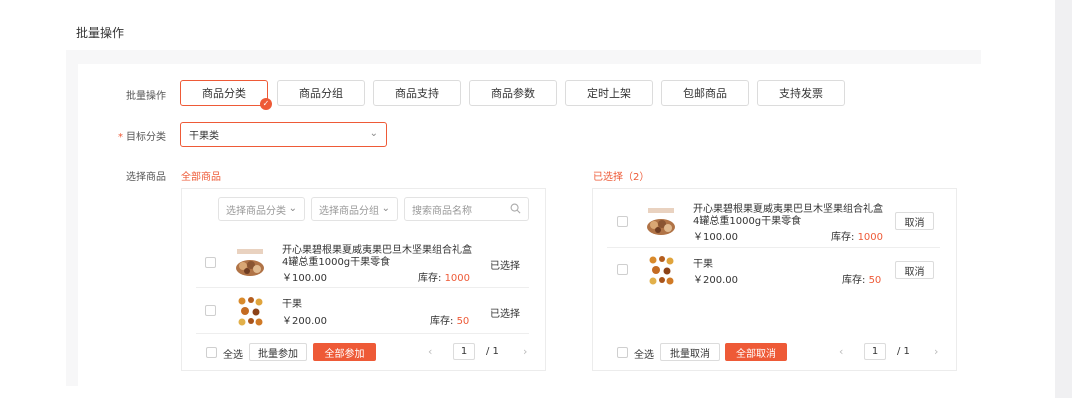  I want to click on op-tab-label: 定时上架, so click(609, 93).